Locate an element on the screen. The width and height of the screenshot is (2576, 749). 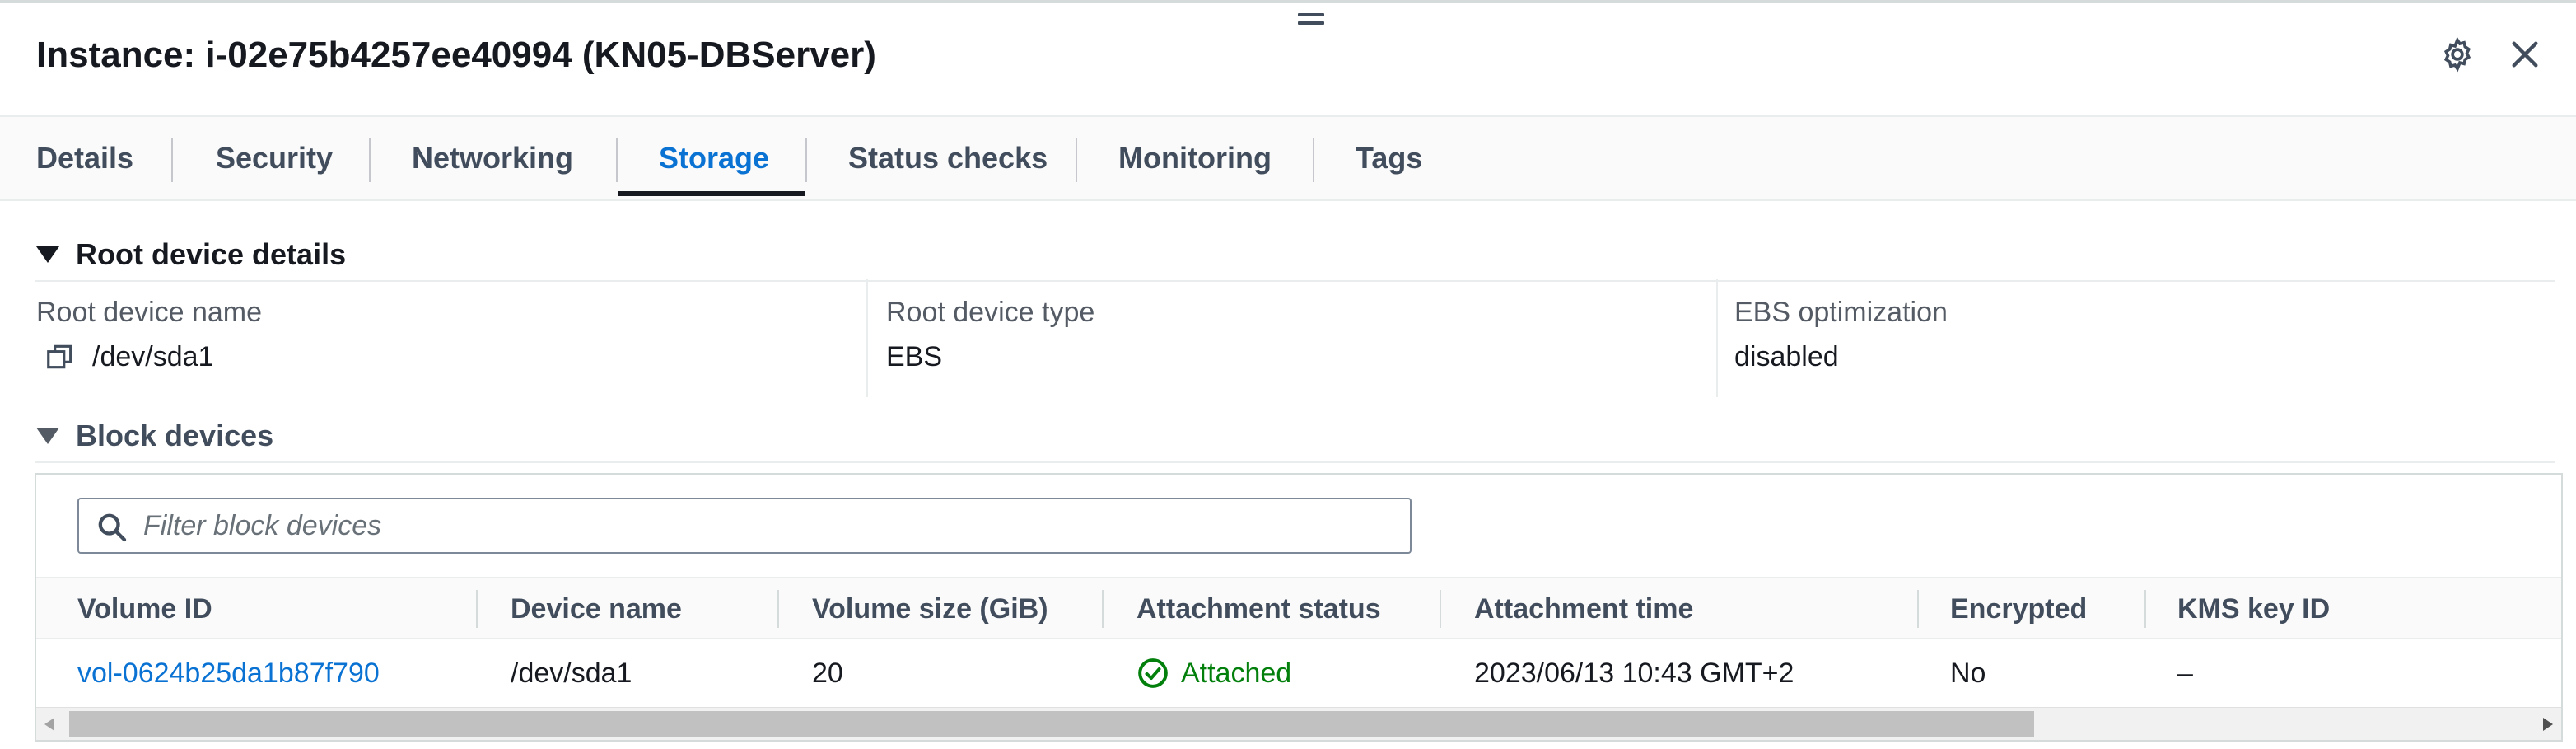
ebs-optimization-label: EBS optimization is located at coordinates (1841, 312).